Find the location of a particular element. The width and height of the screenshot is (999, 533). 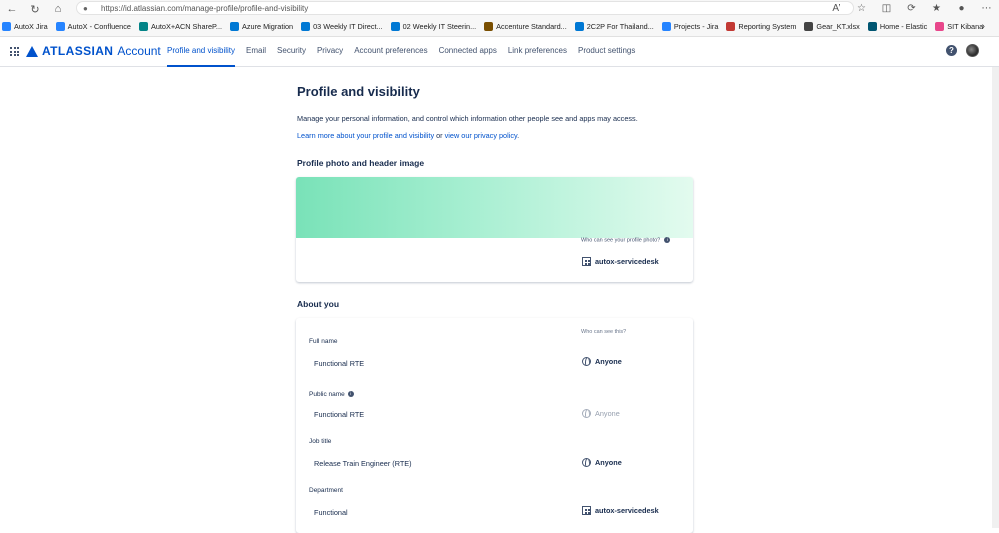

bookmark-item: SIT Kibana is located at coordinates (959, 26).